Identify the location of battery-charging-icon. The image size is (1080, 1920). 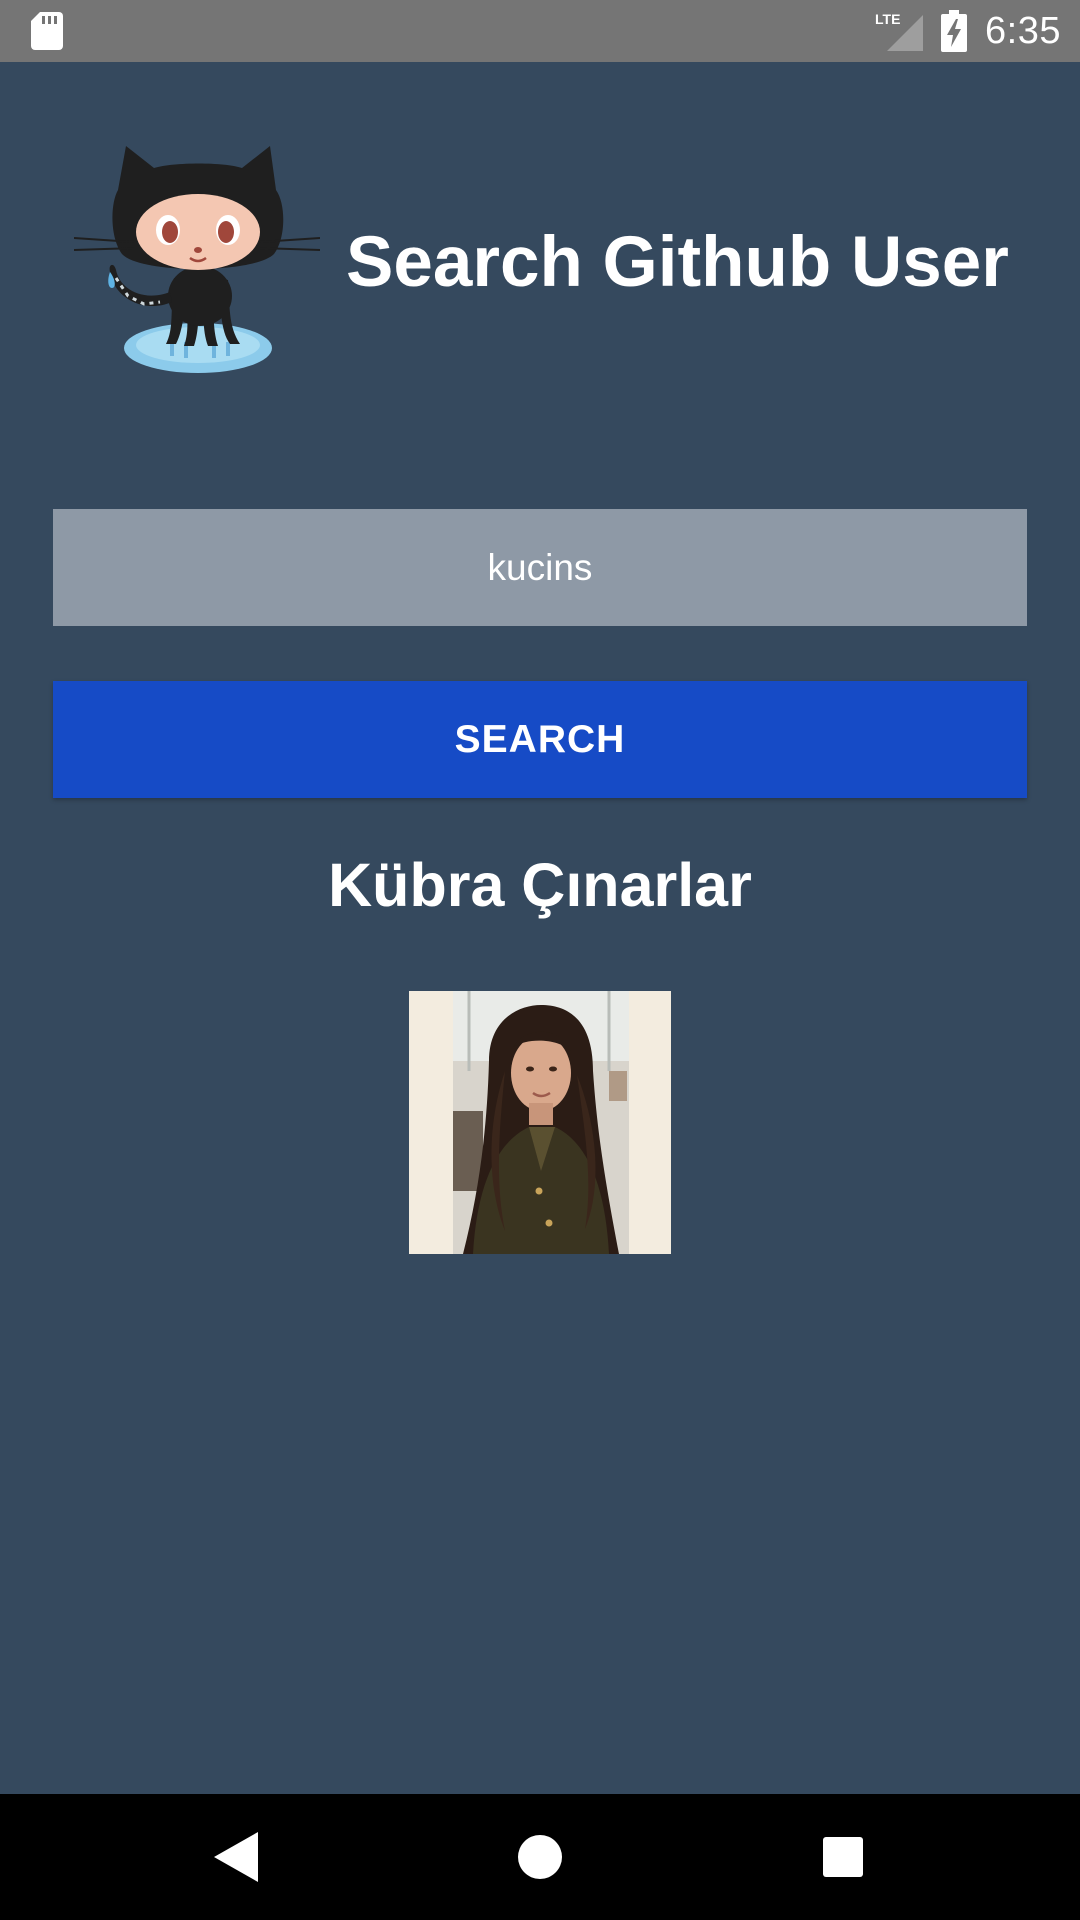
(954, 31).